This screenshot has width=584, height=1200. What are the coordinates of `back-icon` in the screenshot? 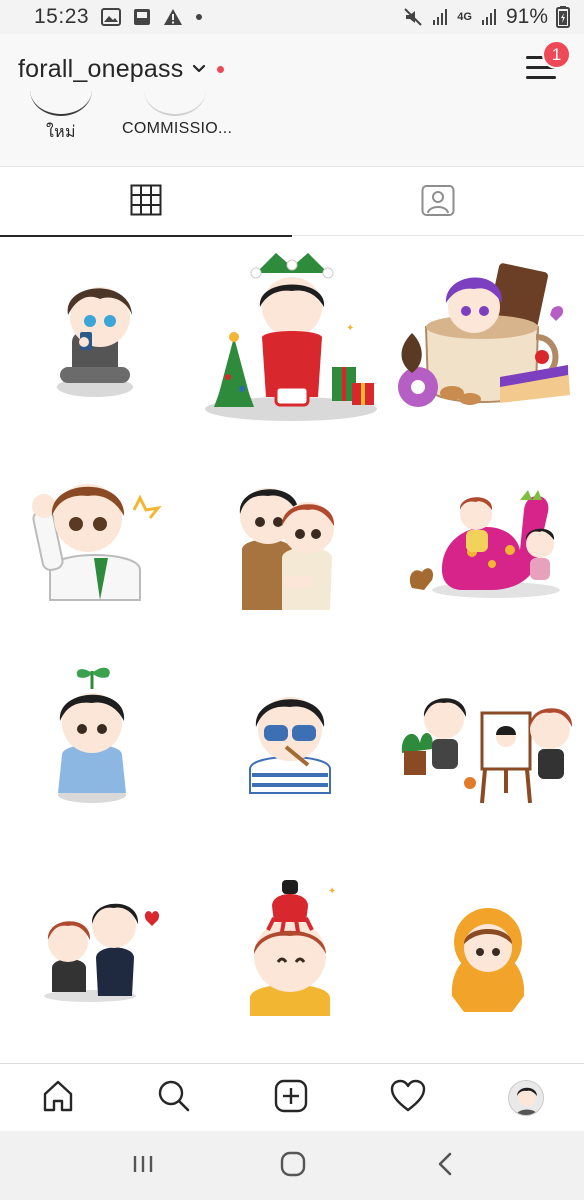 It's located at (445, 1166).